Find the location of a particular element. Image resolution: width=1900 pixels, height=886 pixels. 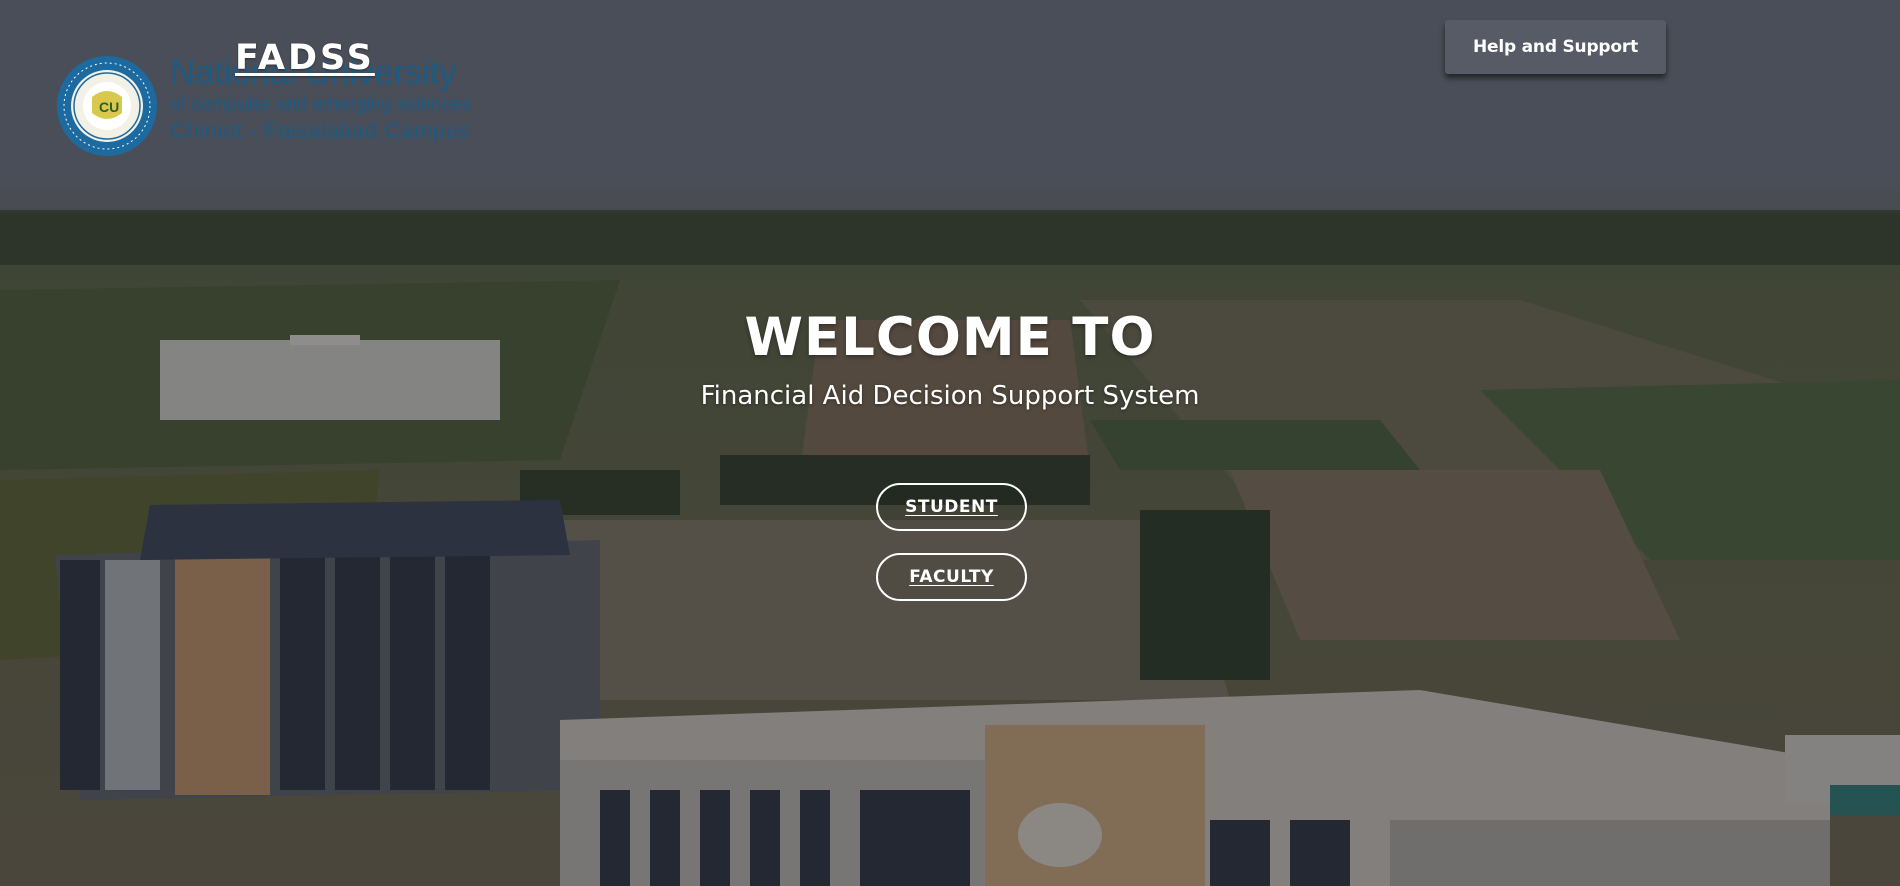

university-seal-icon: CU is located at coordinates (107, 106).